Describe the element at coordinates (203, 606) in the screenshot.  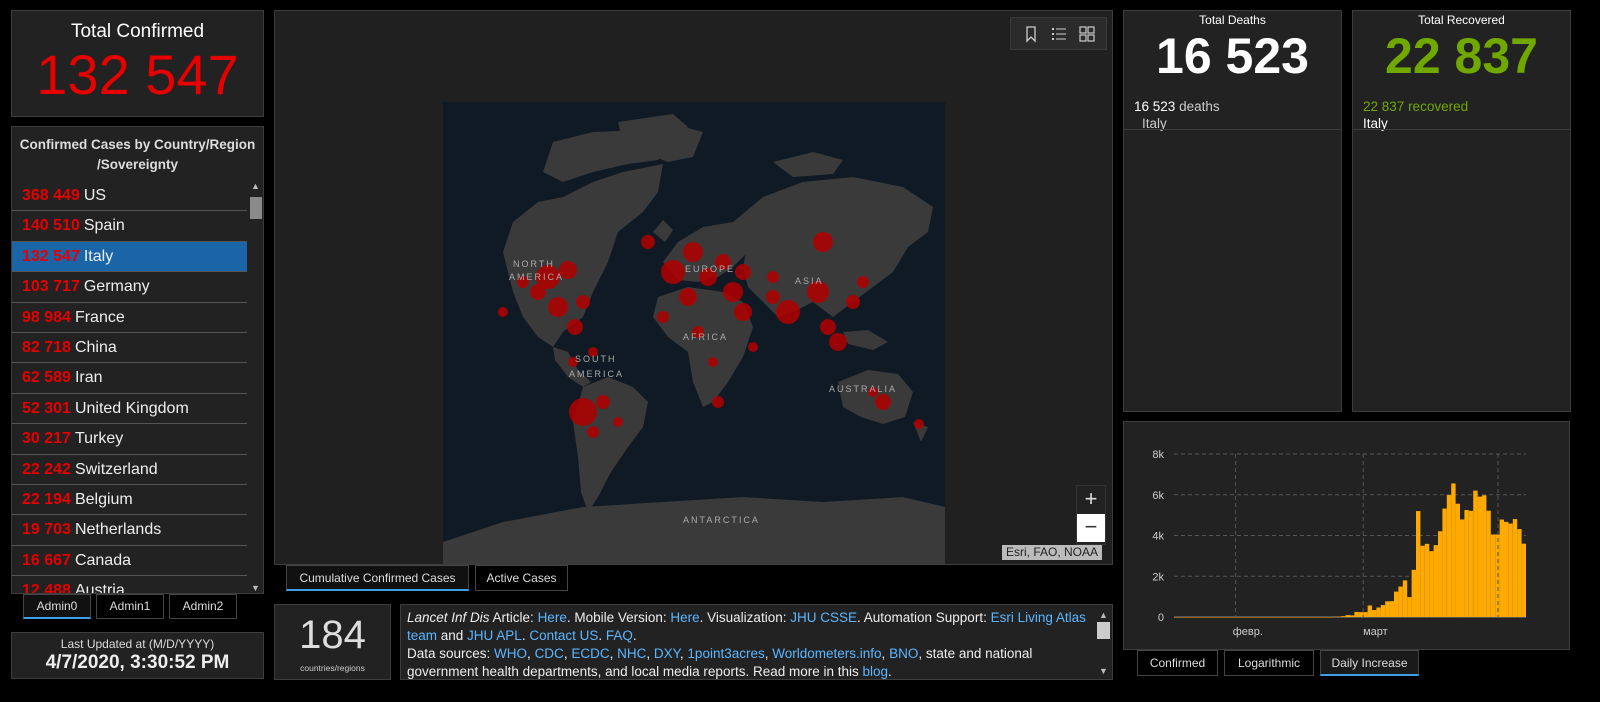
I see `tab-admin2: Admin2` at that location.